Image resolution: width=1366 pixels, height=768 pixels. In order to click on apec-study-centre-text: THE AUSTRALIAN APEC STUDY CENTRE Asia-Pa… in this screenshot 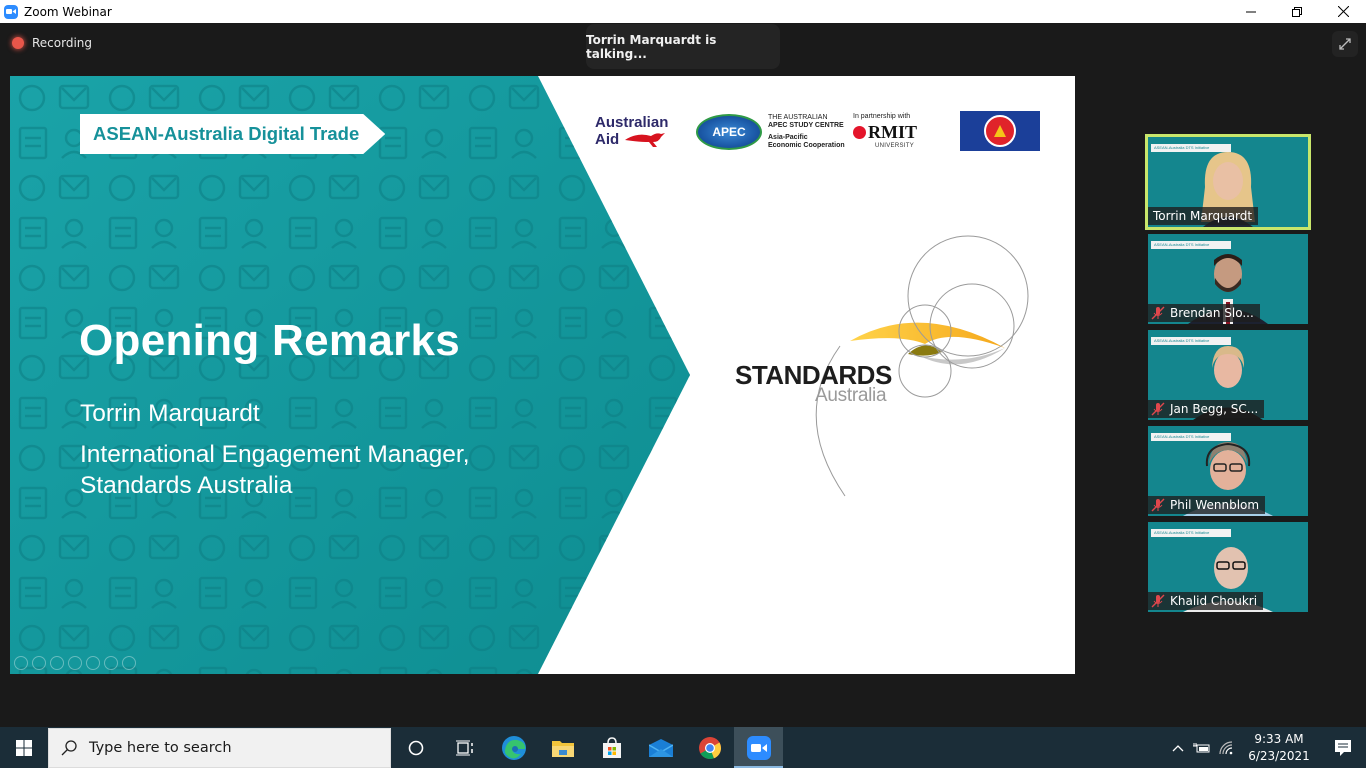, I will do `click(806, 132)`.